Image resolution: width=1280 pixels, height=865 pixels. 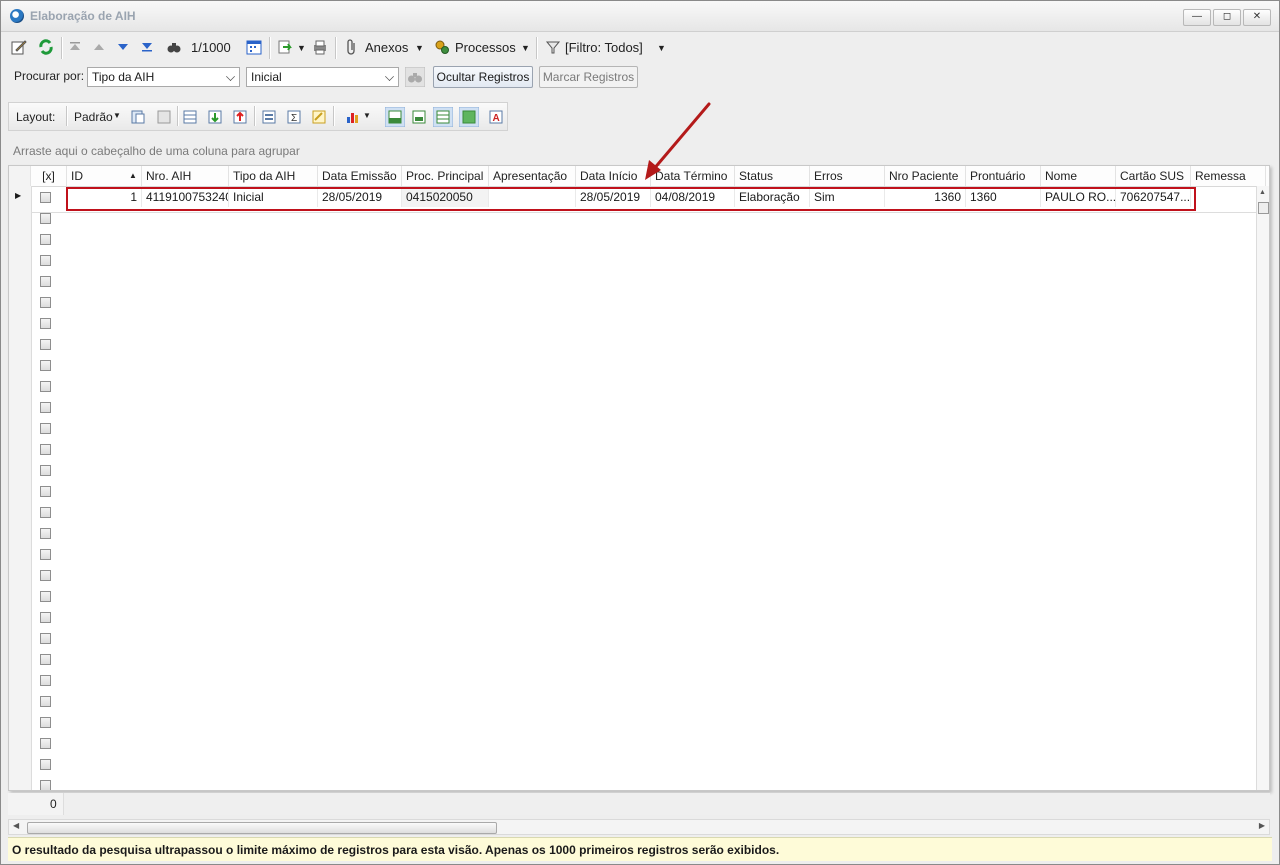 I want to click on view-grid-icon, so click(x=443, y=117).